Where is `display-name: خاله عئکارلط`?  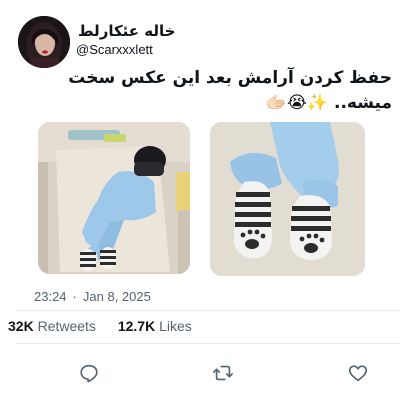
display-name: خاله عئکارلط is located at coordinates (126, 31).